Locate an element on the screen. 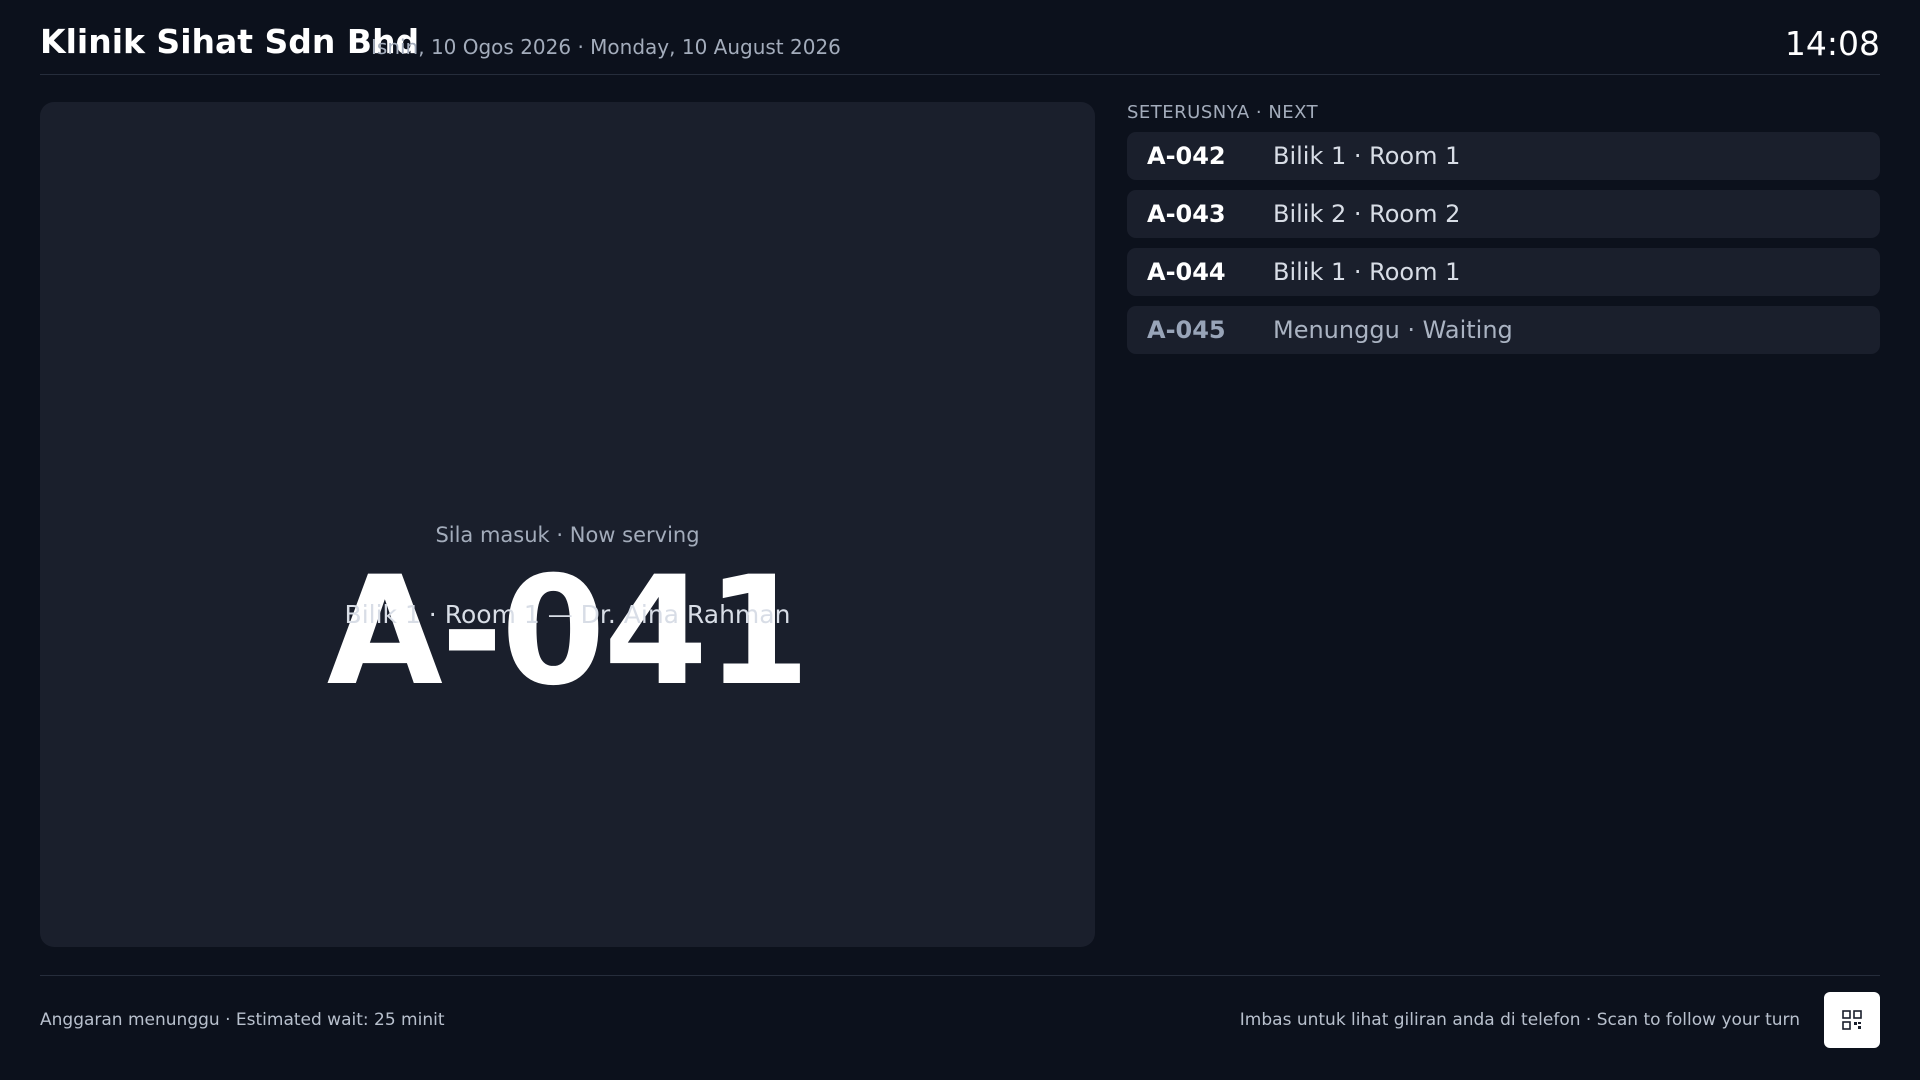  queue-row-waiting: A-045 Menunggu · Waiting is located at coordinates (1503, 330).